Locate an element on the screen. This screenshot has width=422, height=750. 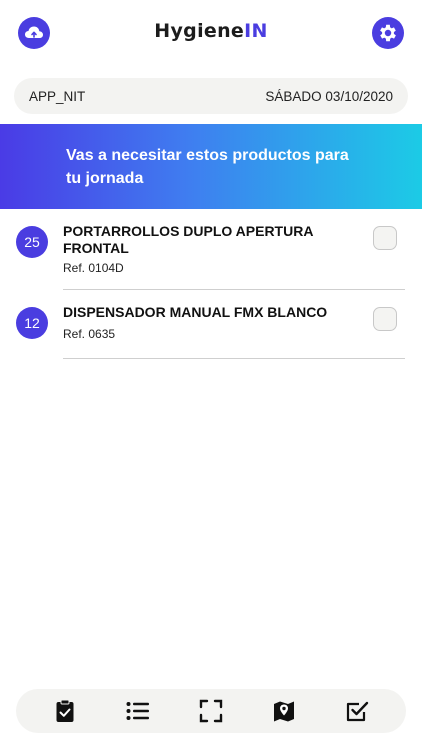
date-label: SÁBADO 03/10/2020 is located at coordinates (329, 96).